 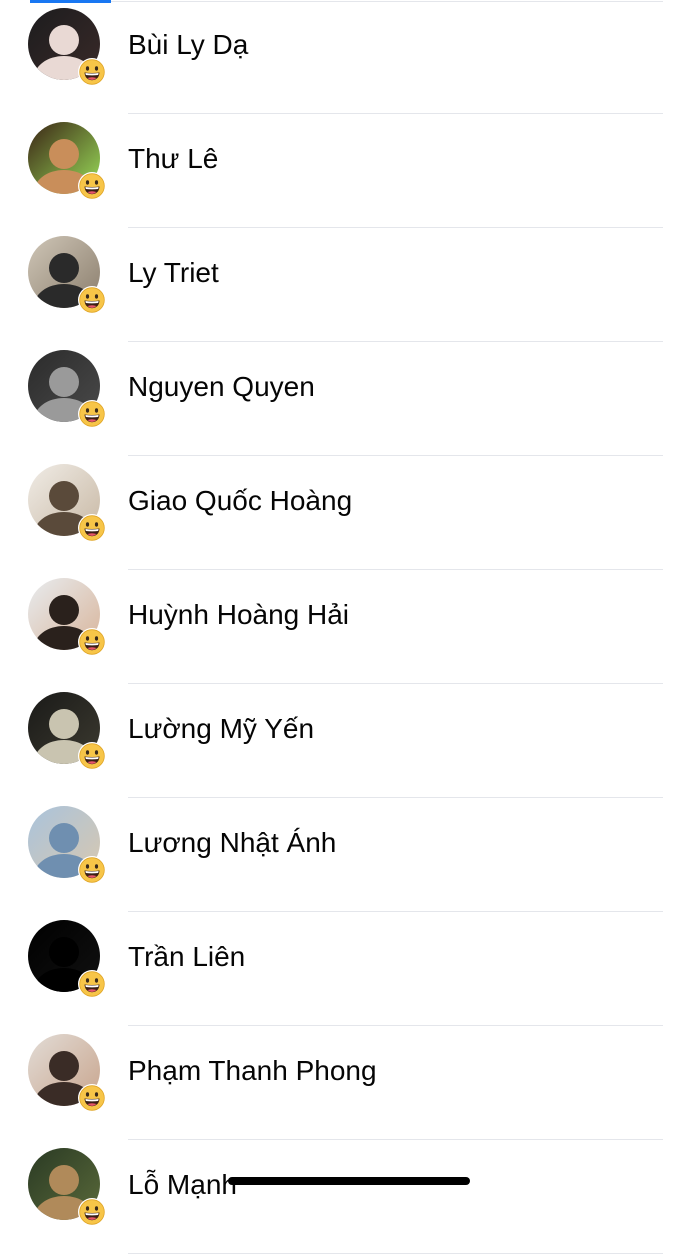 I want to click on friend-row: Lỗ Mạnh, so click(x=341, y=1197).